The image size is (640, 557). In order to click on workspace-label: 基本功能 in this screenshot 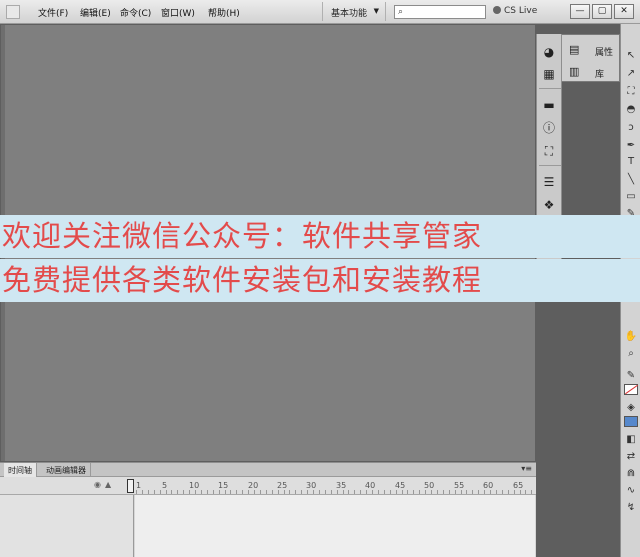, I will do `click(349, 14)`.